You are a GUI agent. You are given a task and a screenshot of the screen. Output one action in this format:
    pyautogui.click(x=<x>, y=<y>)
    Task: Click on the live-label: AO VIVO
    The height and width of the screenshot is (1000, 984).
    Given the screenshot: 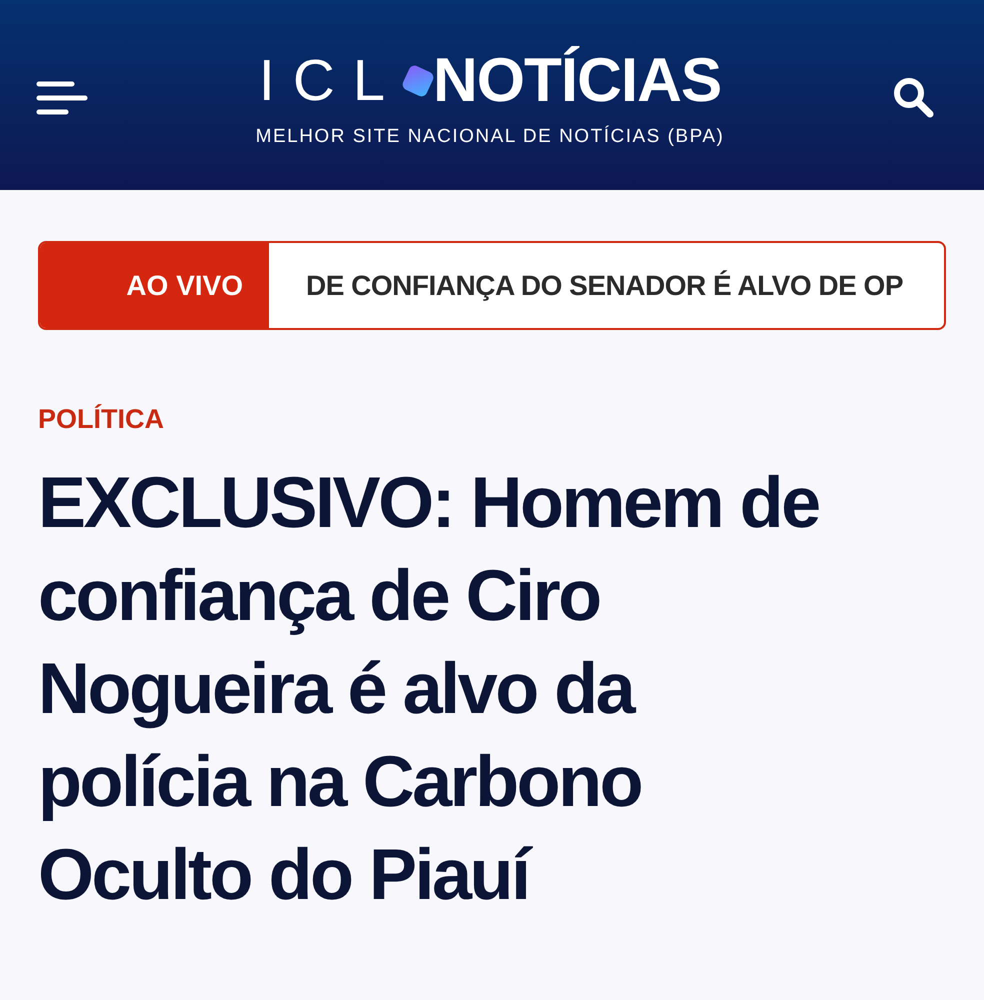 What is the action you would take?
    pyautogui.click(x=154, y=285)
    